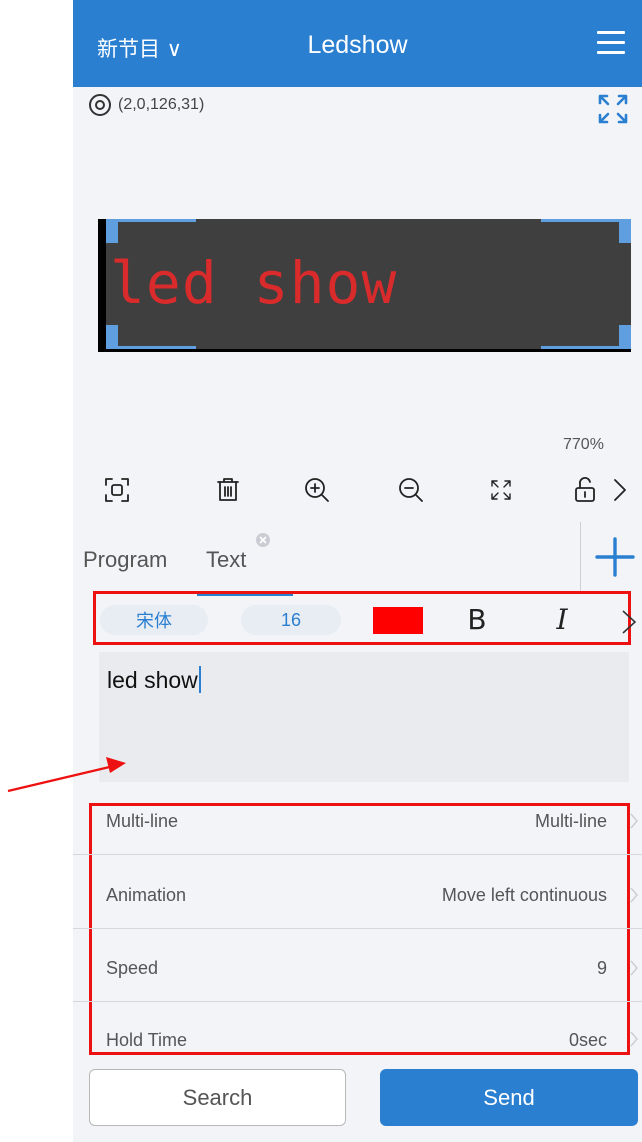 Image resolution: width=642 pixels, height=1142 pixels. I want to click on setting-value: 9, so click(601, 968).